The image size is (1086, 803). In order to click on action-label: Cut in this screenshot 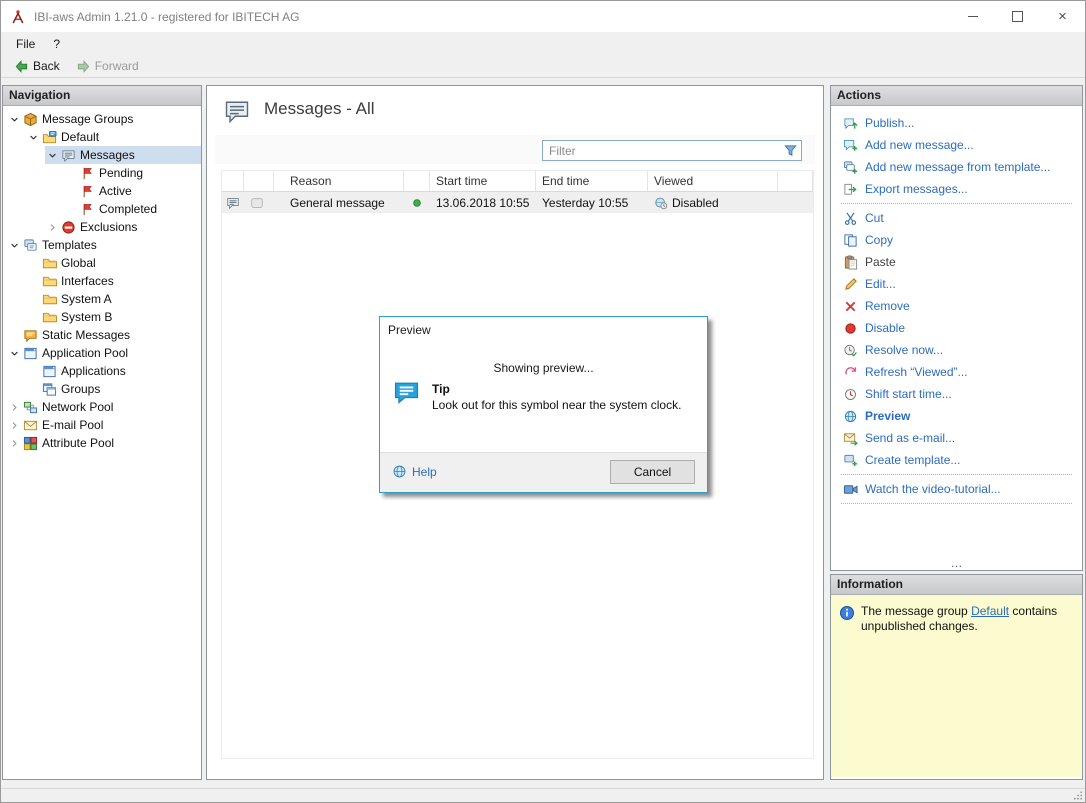, I will do `click(874, 218)`.